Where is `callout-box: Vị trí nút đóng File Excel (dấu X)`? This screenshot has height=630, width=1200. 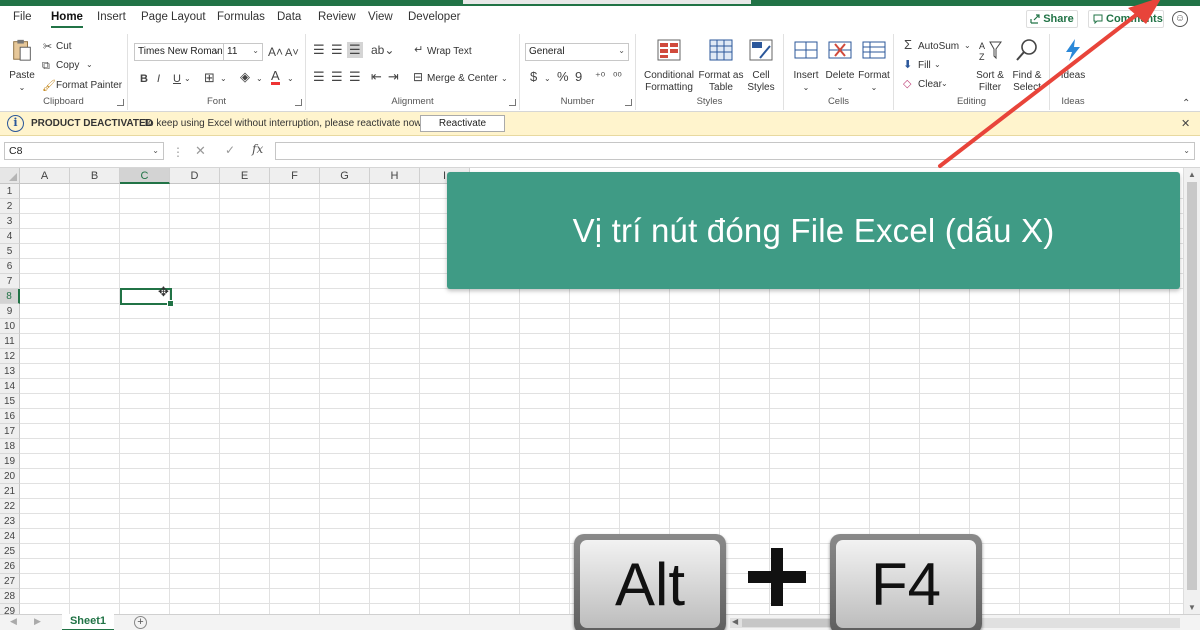
callout-box: Vị trí nút đóng File Excel (dấu X) is located at coordinates (813, 230).